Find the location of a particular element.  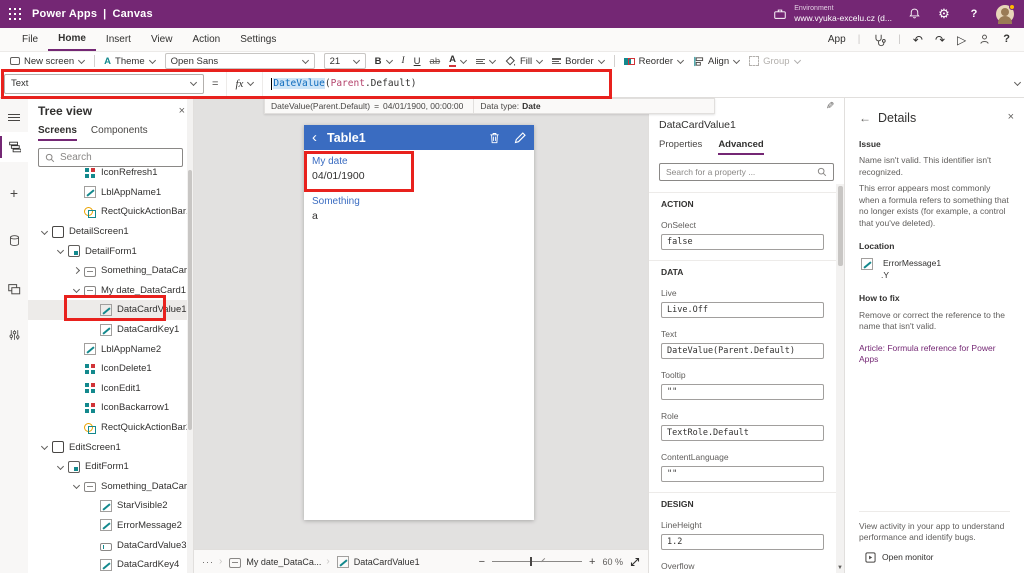

rail-insert-icon: + is located at coordinates (14, 193).